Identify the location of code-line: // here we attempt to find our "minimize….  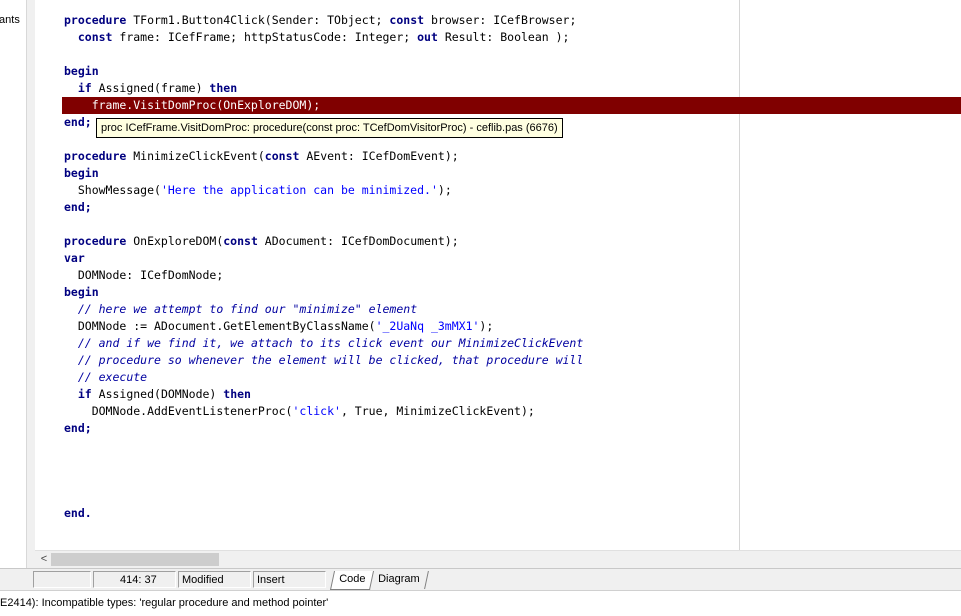
(323, 309).